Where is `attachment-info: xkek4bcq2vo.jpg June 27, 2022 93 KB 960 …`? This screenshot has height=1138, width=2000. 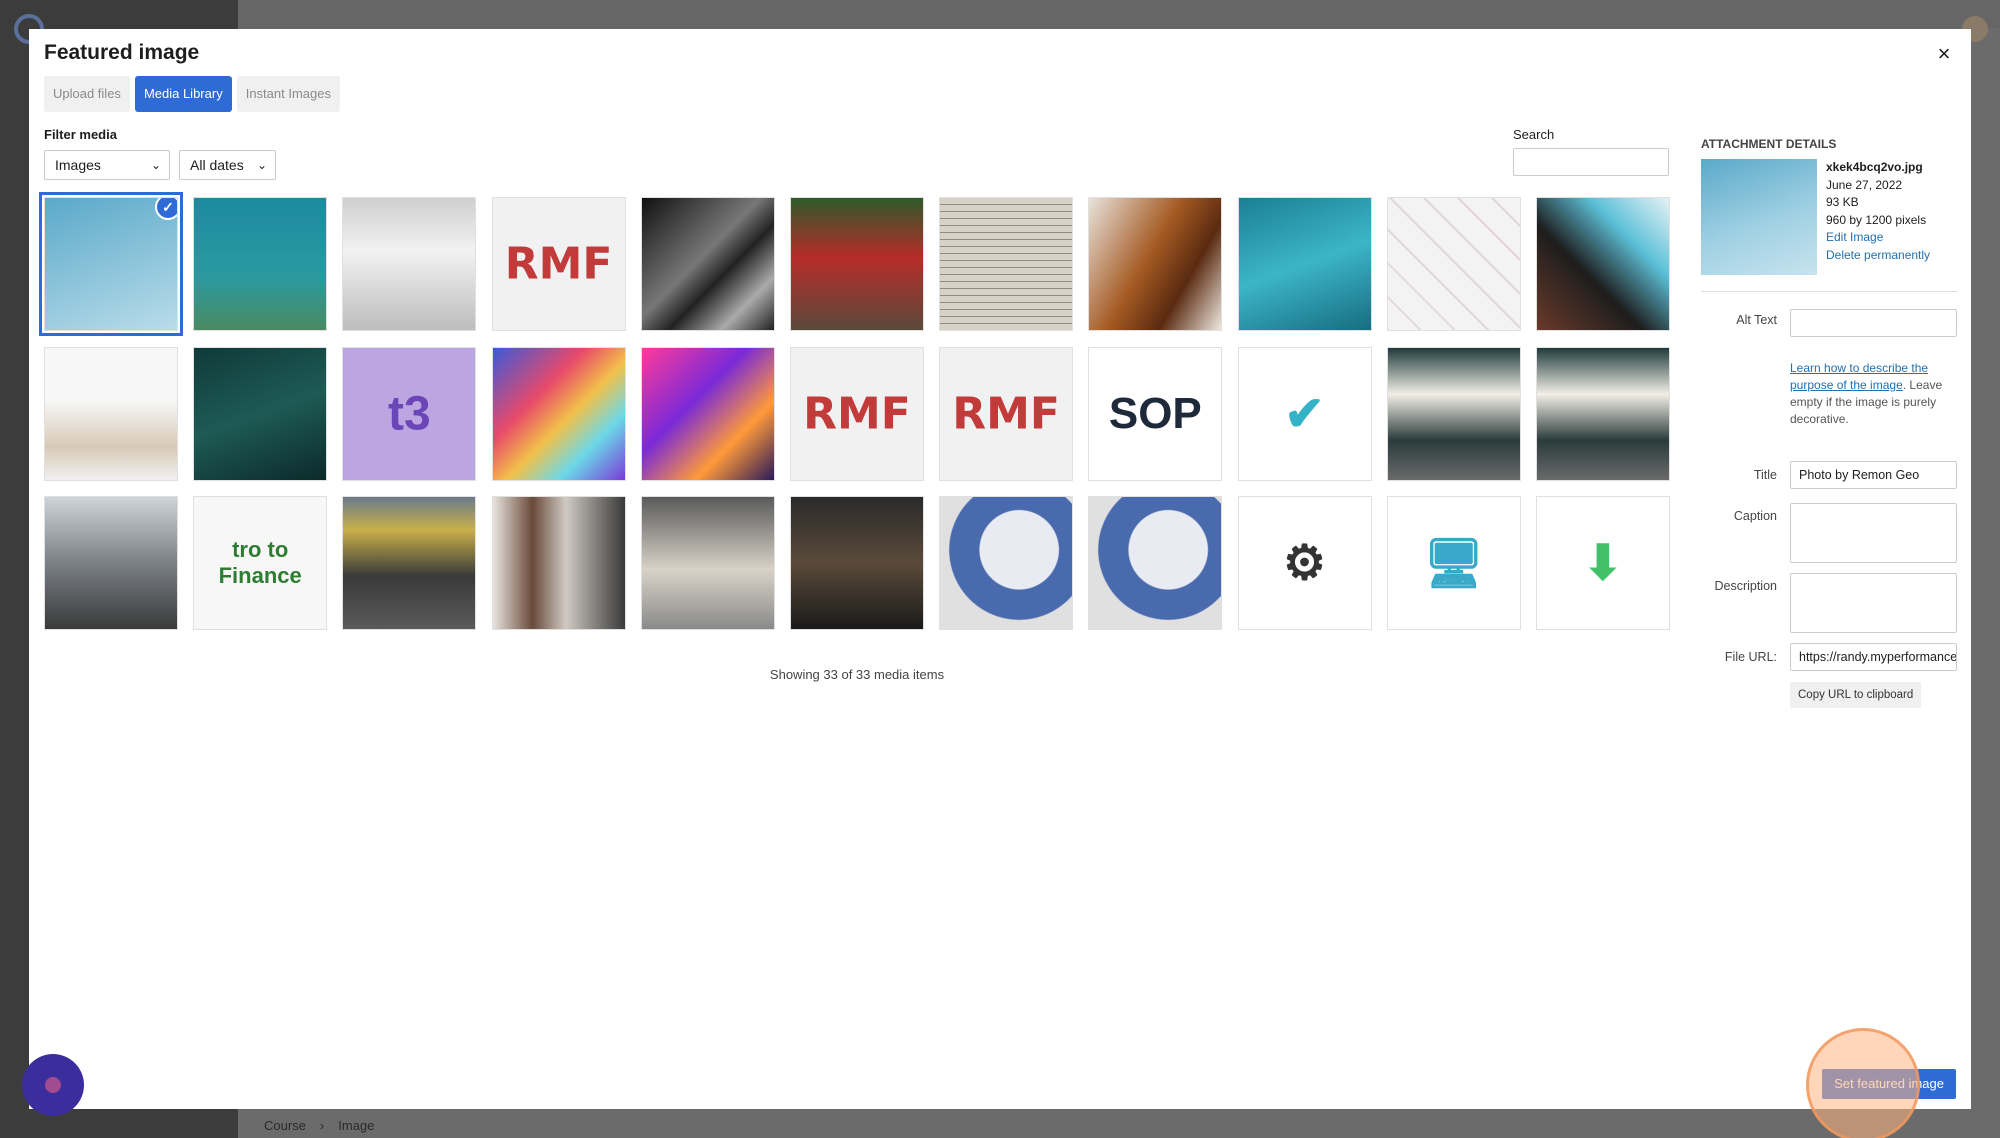 attachment-info: xkek4bcq2vo.jpg June 27, 2022 93 KB 960 … is located at coordinates (1878, 211).